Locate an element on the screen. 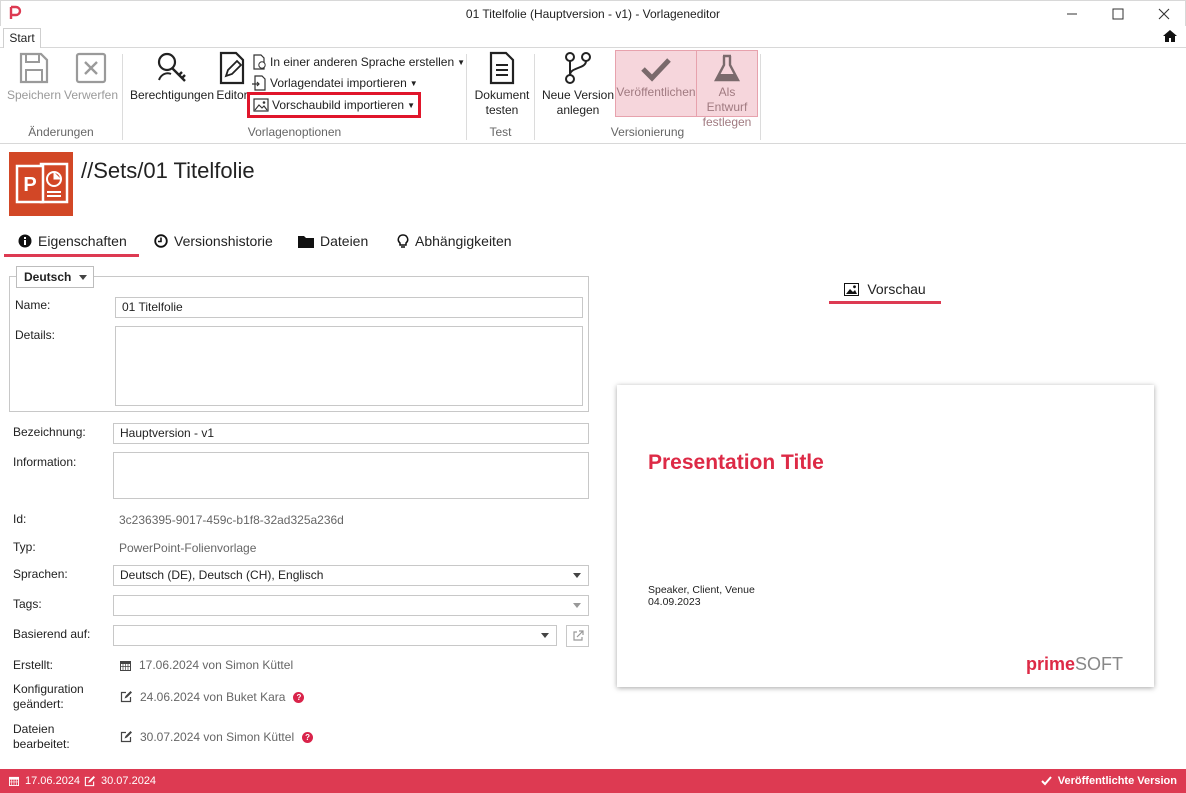 This screenshot has width=1186, height=793. editor-icon is located at coordinates (232, 68).